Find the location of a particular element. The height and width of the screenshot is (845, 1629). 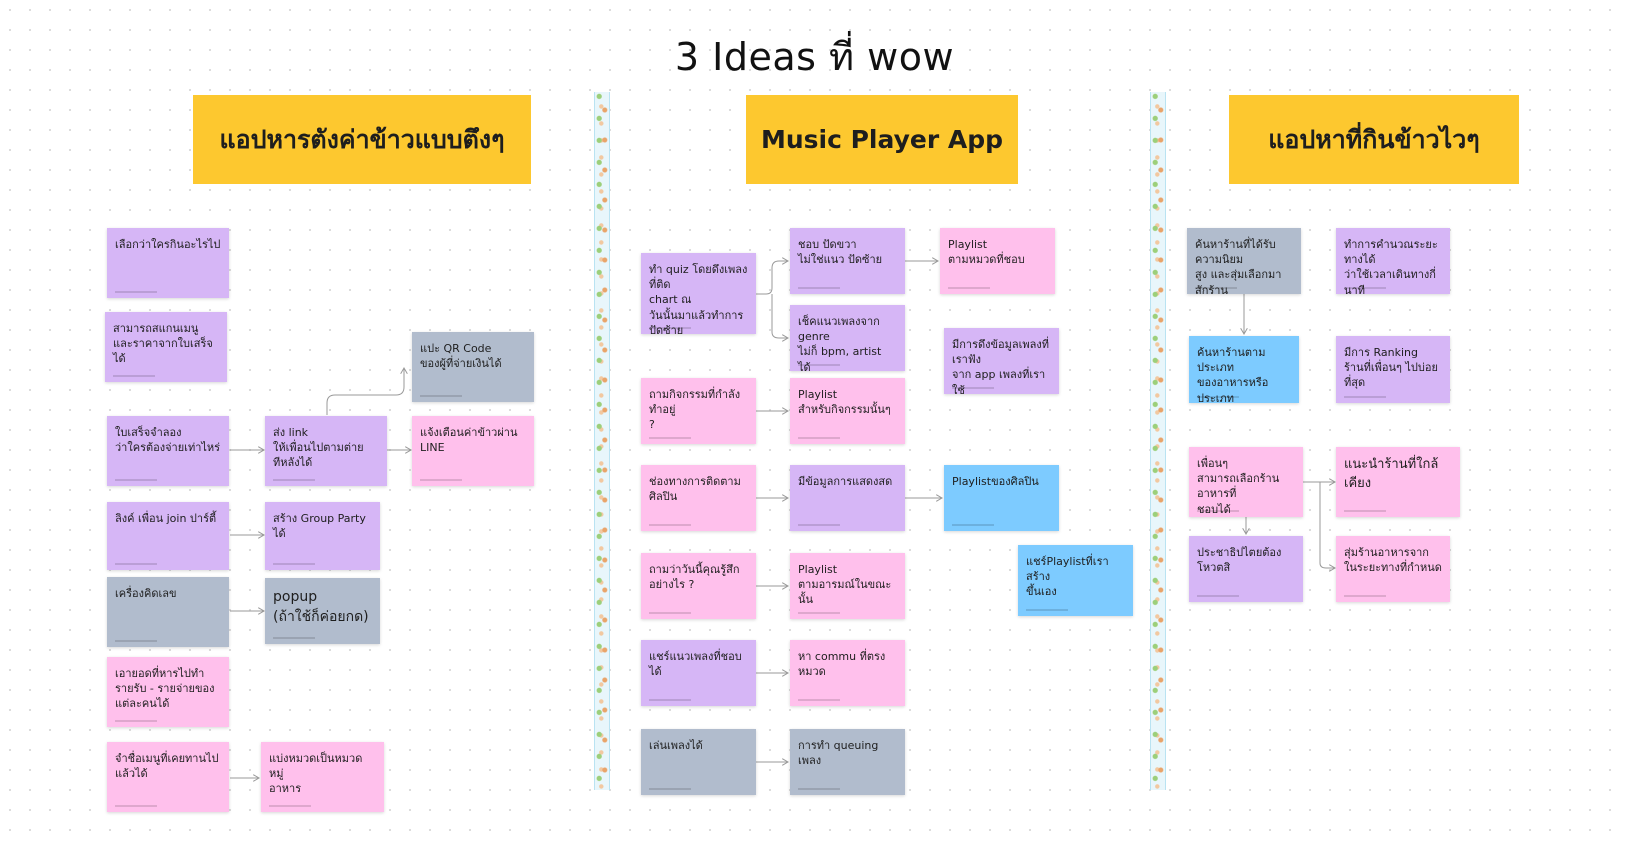

sticky-note: การทำ queuing เพลง is located at coordinates (847, 762).